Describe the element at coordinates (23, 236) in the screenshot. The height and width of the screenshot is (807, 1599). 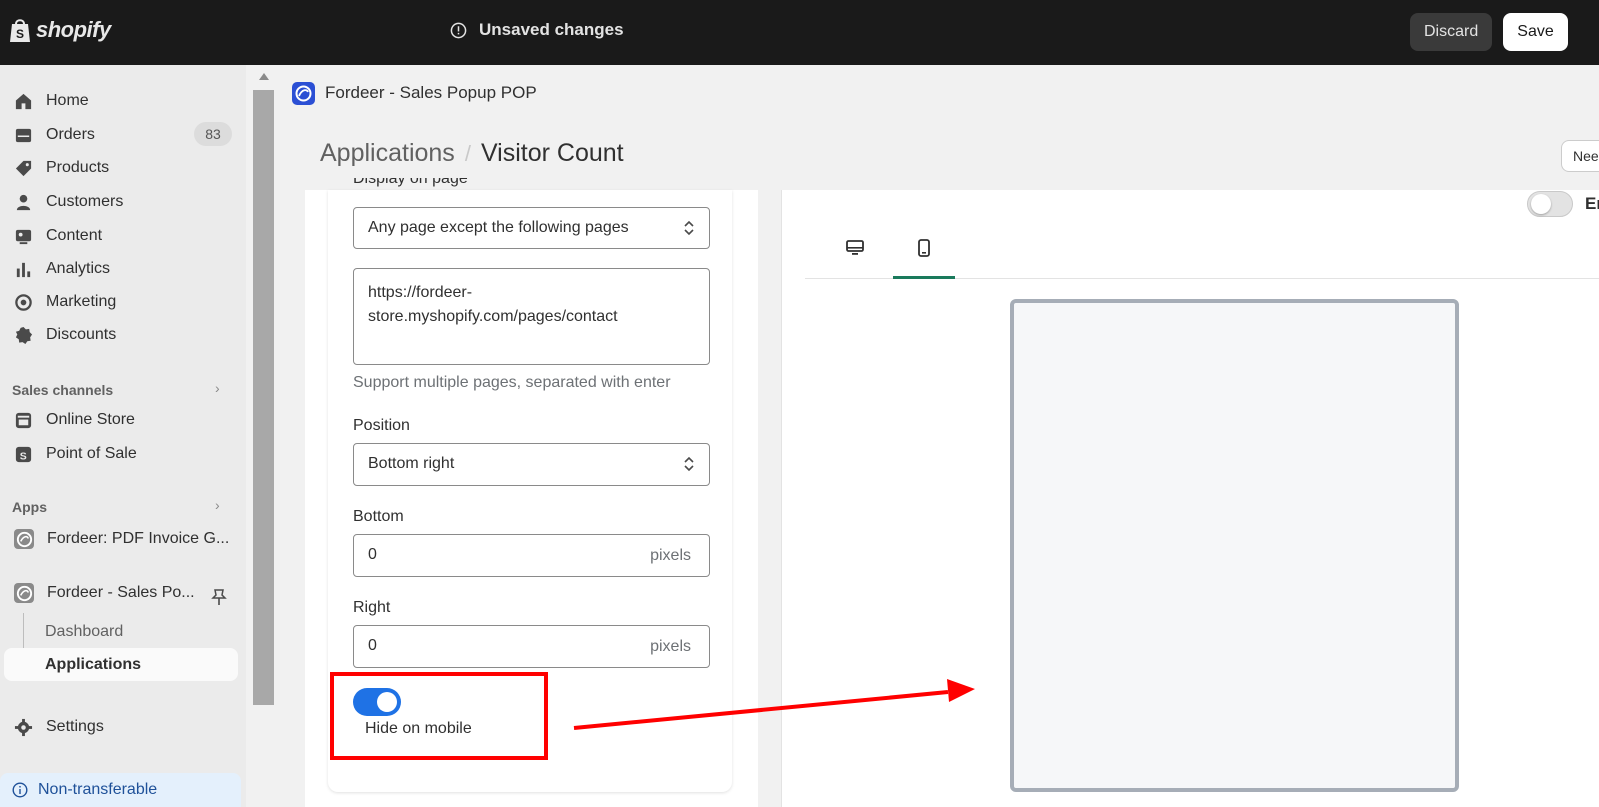
I see `content-icon` at that location.